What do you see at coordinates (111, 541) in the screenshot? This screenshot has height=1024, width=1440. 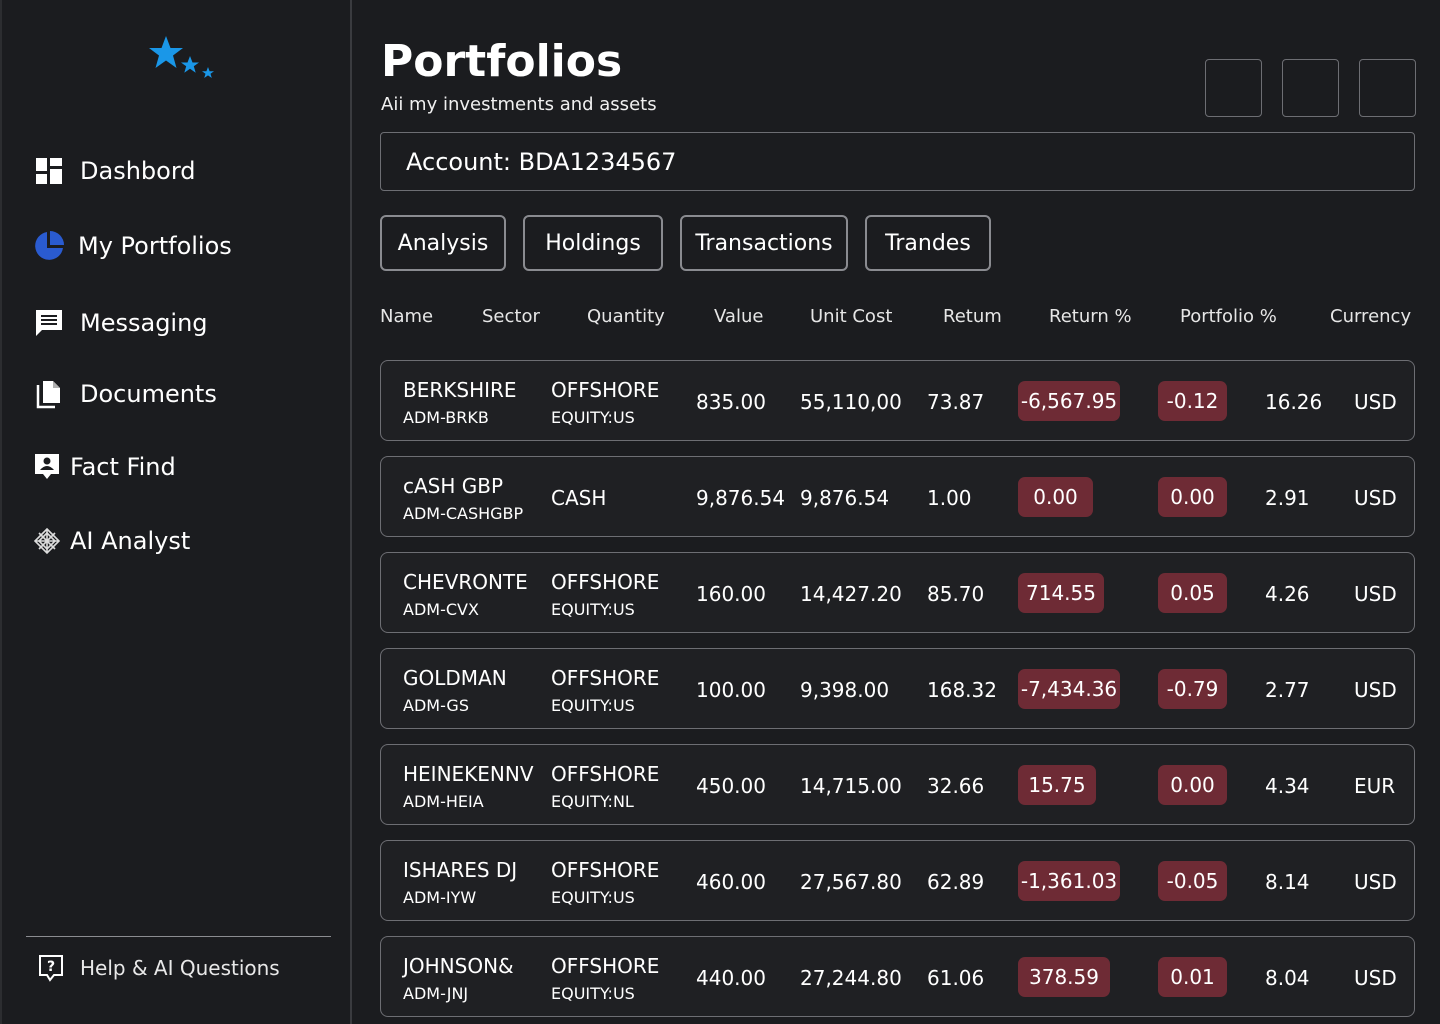 I see `nav-item-ai-analyst: AI Analyst` at bounding box center [111, 541].